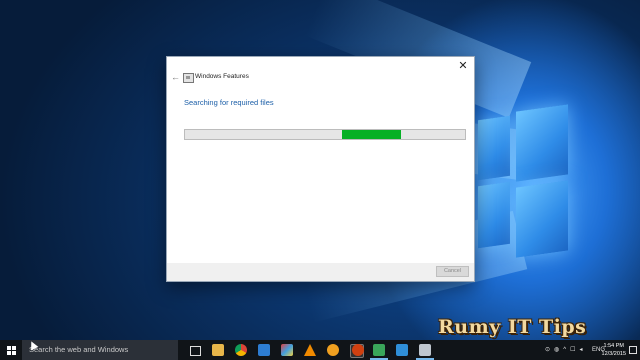 This screenshot has height=360, width=640. I want to click on camtasia-icon, so click(379, 350).